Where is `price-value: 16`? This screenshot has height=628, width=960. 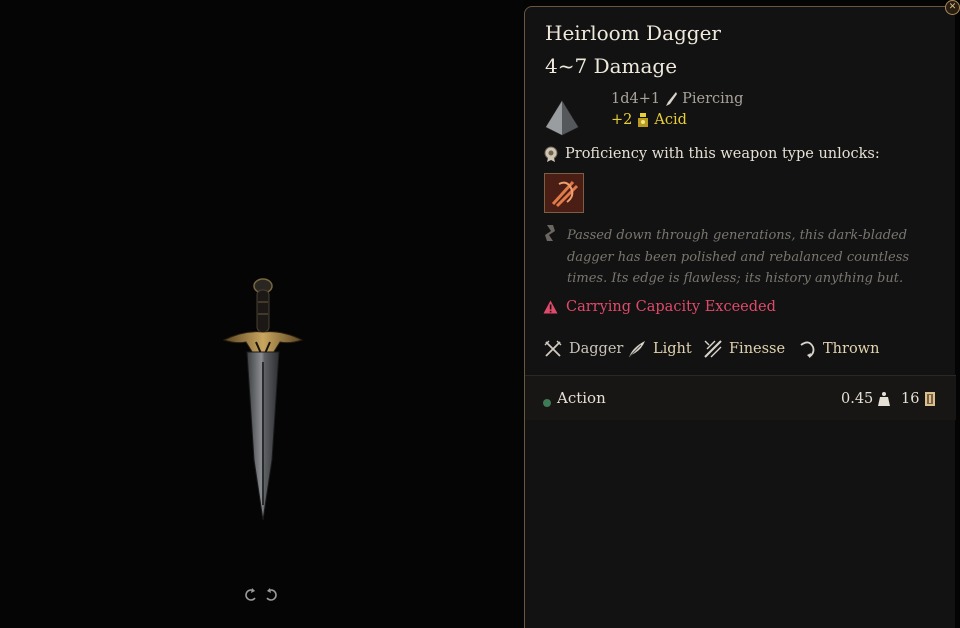 price-value: 16 is located at coordinates (910, 399).